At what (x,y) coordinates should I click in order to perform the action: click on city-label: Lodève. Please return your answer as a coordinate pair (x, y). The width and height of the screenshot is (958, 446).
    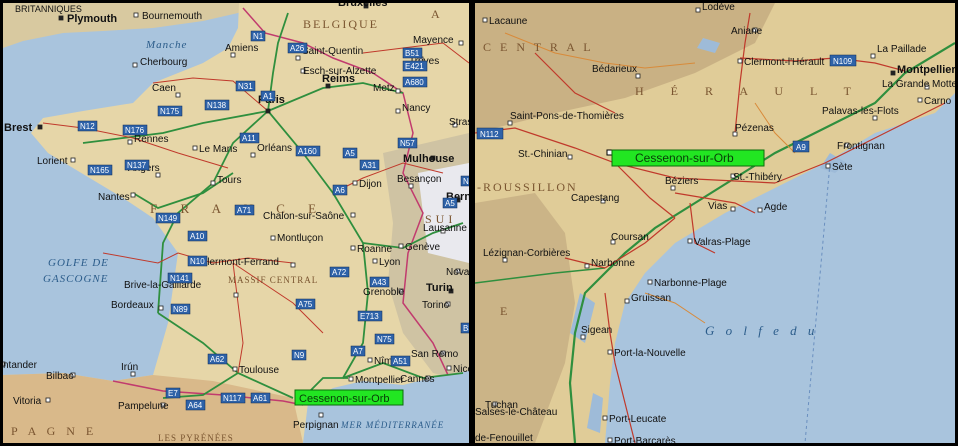
    Looking at the image, I should click on (718, 8).